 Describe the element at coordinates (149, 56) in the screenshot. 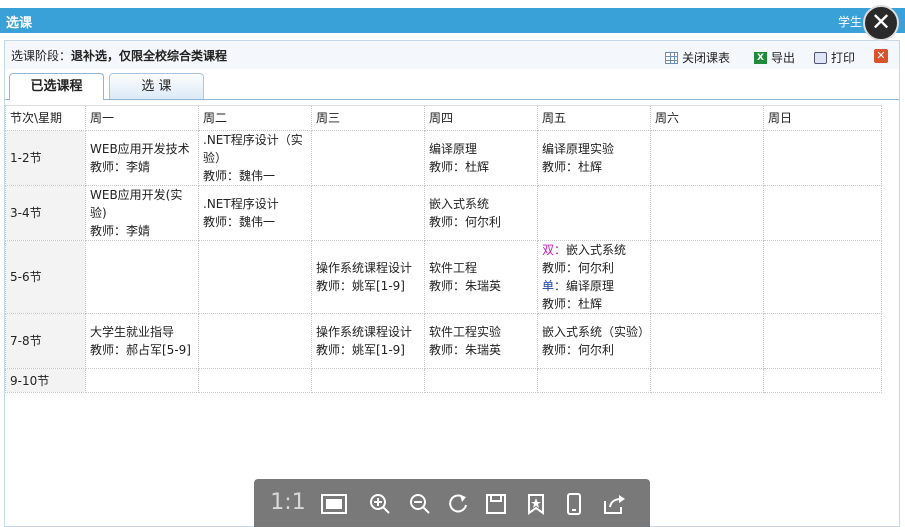

I see `stage-value: 退补选，仅限全校综合类课程` at that location.